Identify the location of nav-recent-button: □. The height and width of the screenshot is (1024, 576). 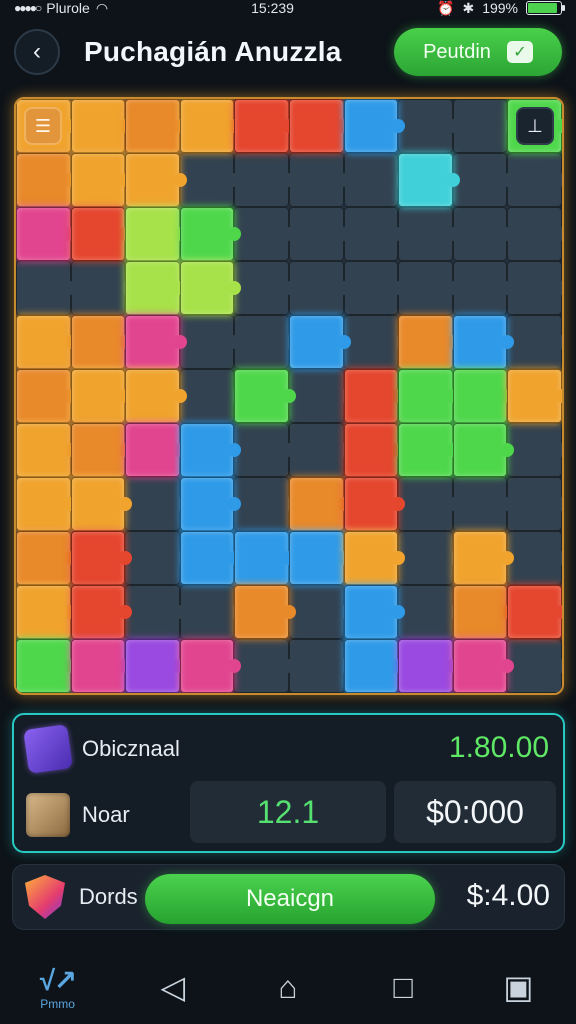
(403, 987).